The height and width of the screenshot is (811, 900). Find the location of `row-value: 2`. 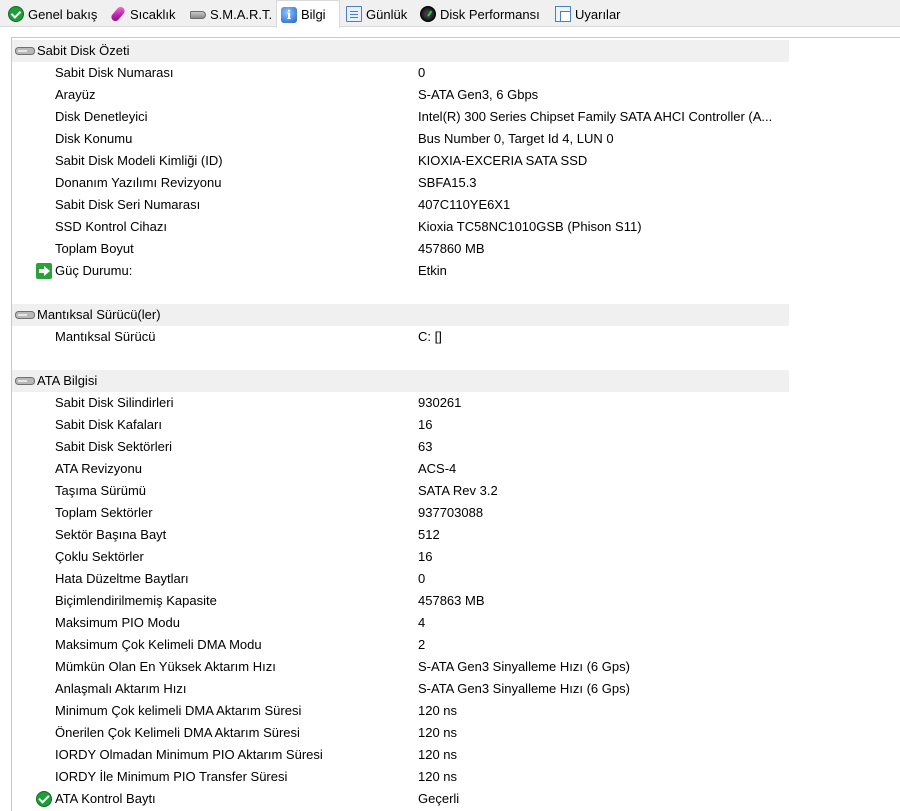

row-value: 2 is located at coordinates (422, 644).